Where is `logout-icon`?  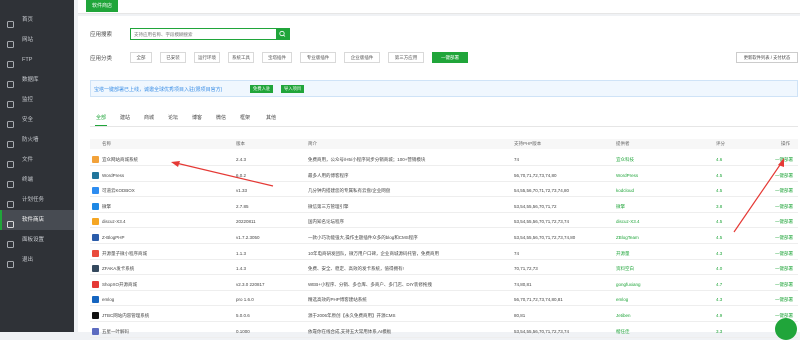
logout-icon is located at coordinates (10, 262).